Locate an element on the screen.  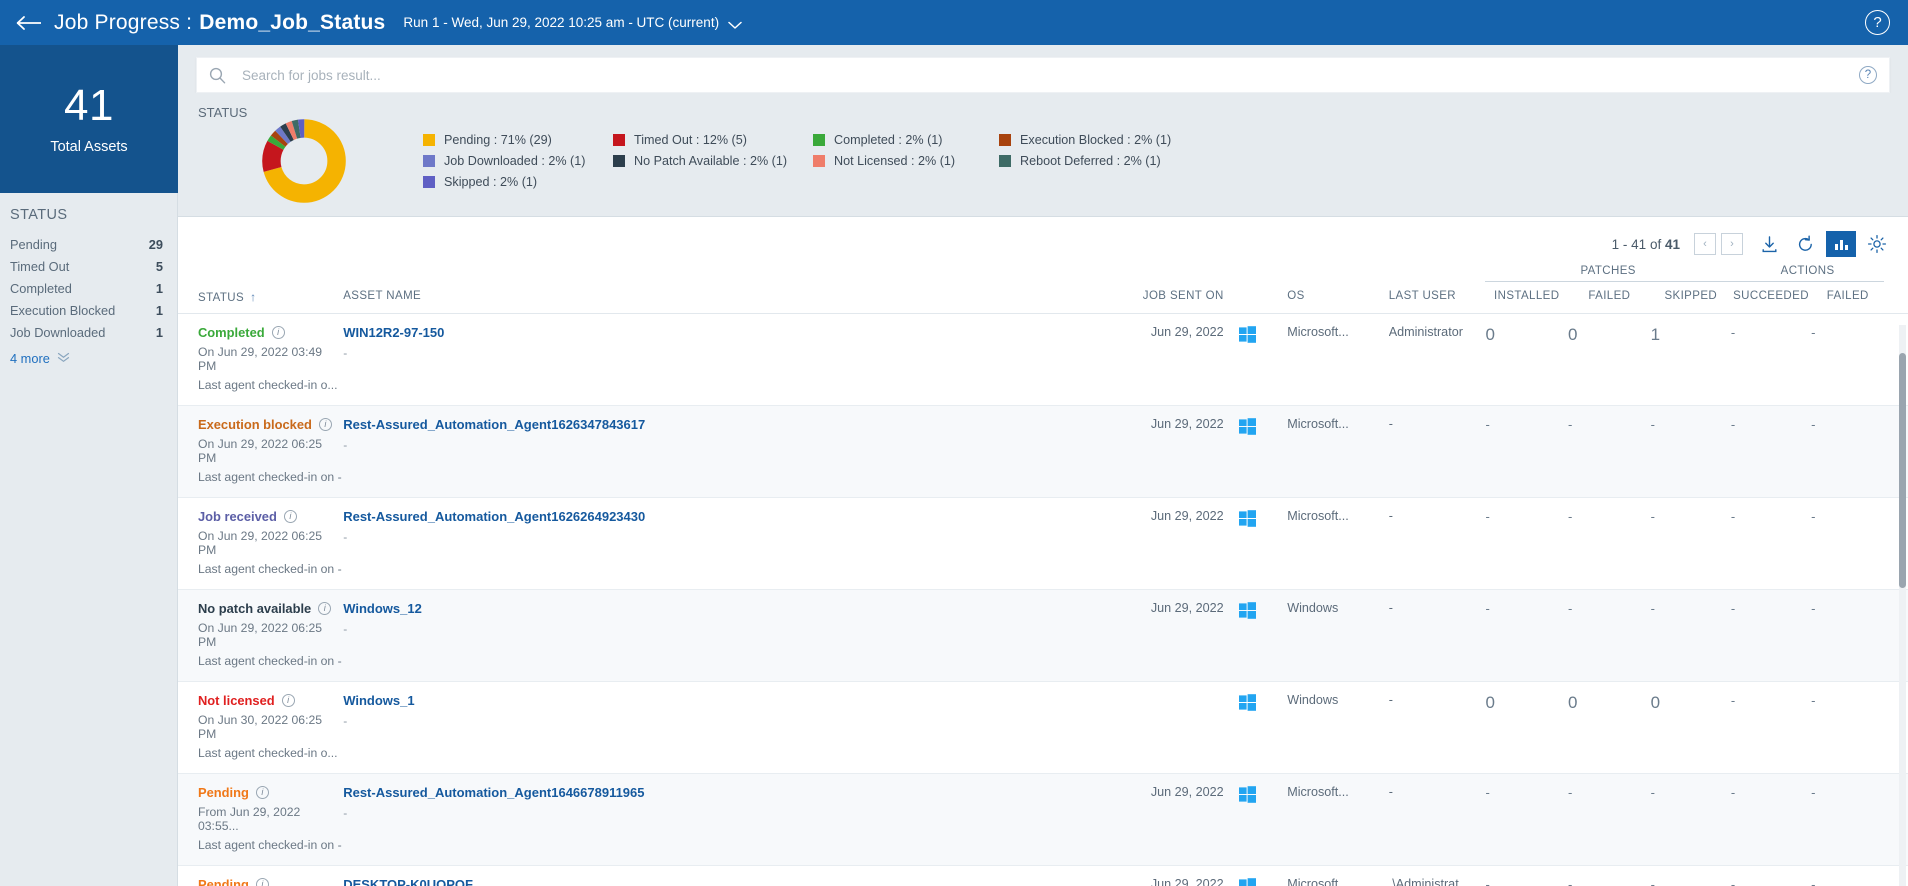
legend-item: Execution Blocked : 2% (1) is located at coordinates (1444, 140).